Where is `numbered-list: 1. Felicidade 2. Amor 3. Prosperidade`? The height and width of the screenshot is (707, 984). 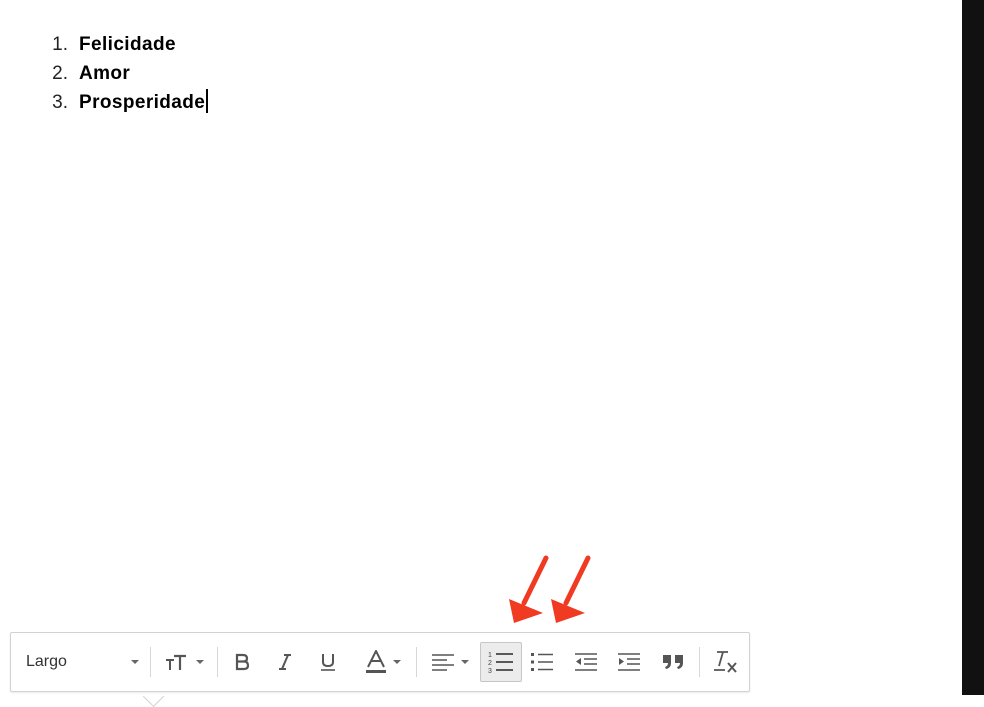
numbered-list: 1. Felicidade 2. Amor 3. Prosperidade is located at coordinates (124, 73).